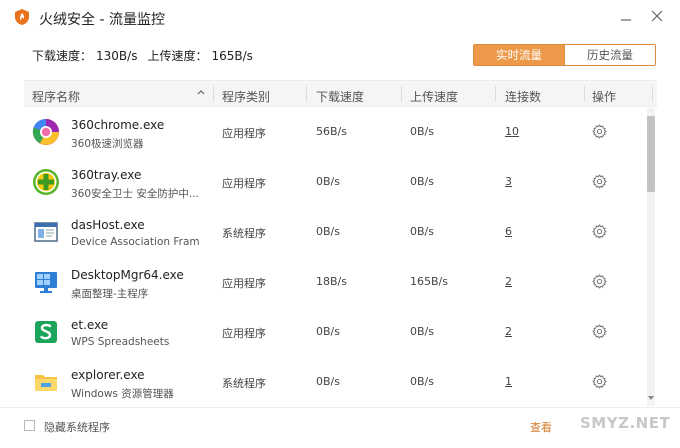 This screenshot has width=680, height=448. Describe the element at coordinates (651, 154) in the screenshot. I see `scrollbar-thumb` at that location.